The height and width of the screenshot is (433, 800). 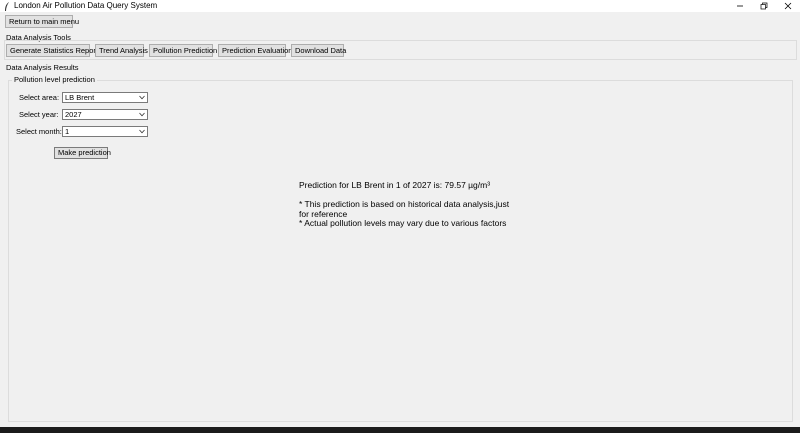 What do you see at coordinates (52, 50) in the screenshot?
I see `generate-statistics-report-button: Generate Statistics Report` at bounding box center [52, 50].